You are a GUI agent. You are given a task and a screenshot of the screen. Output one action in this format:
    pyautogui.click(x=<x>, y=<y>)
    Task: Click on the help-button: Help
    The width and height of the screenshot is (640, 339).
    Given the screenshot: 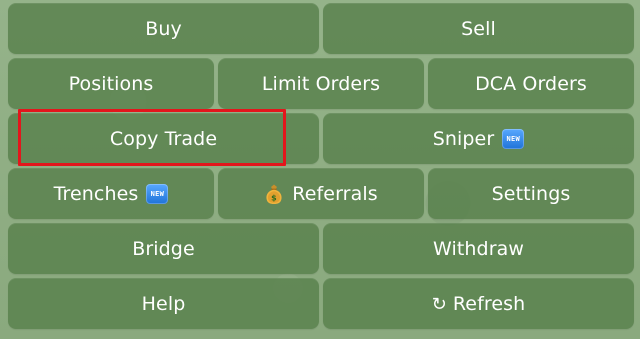 What is the action you would take?
    pyautogui.click(x=163, y=303)
    